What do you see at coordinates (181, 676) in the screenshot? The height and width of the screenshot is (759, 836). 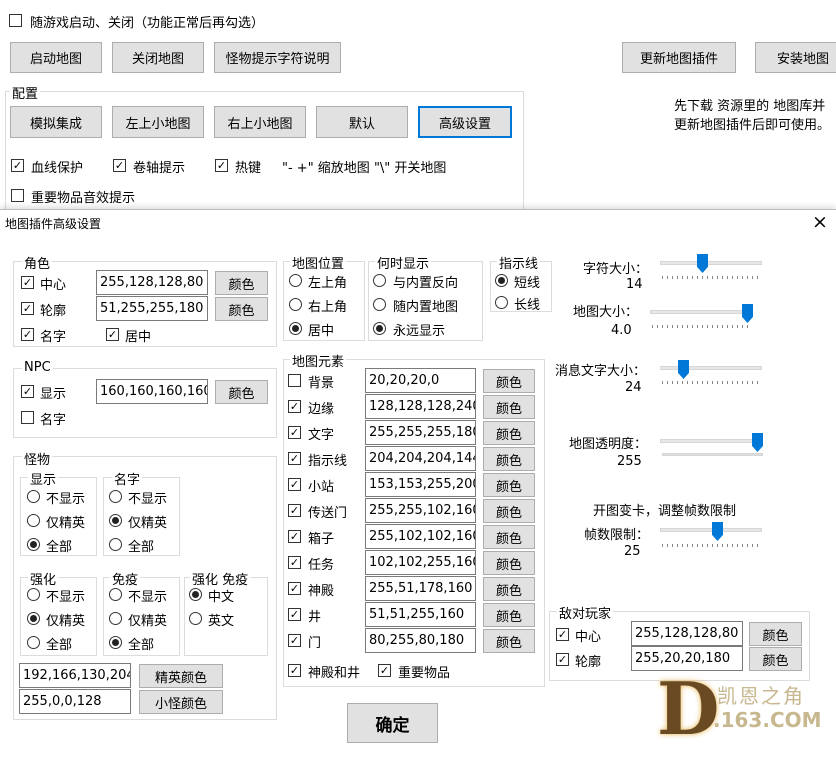 I see `elite-color-button: 精英颜色` at bounding box center [181, 676].